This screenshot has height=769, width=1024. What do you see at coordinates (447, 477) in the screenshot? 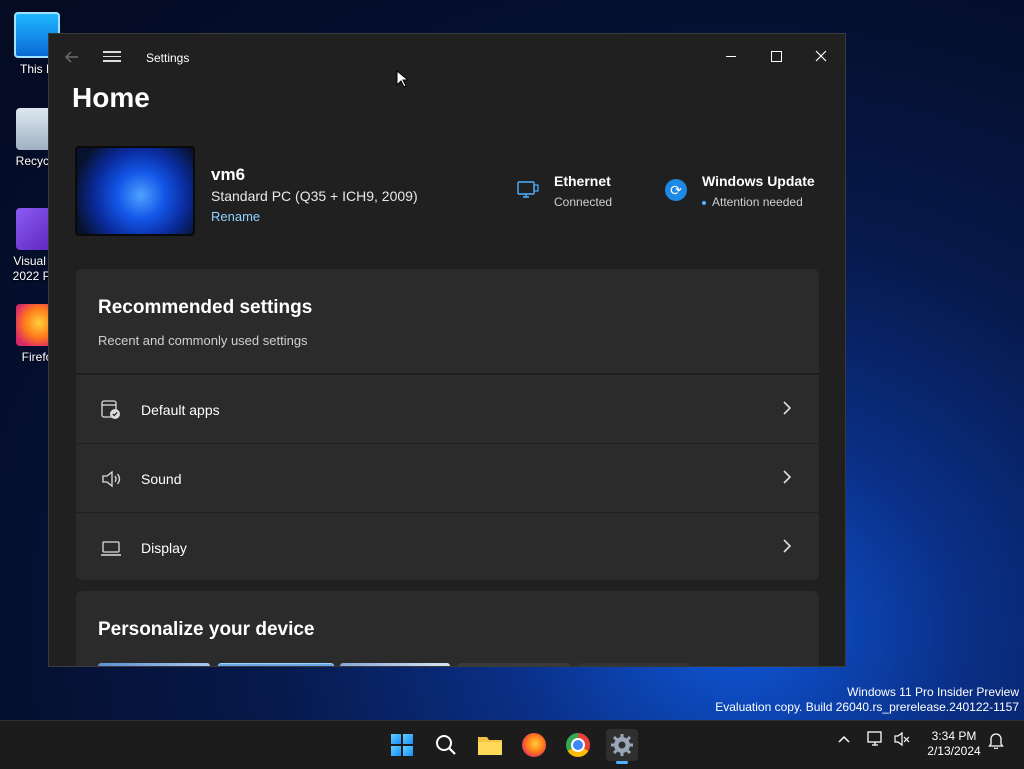
I see `recommended-item-sound: Sound` at bounding box center [447, 477].